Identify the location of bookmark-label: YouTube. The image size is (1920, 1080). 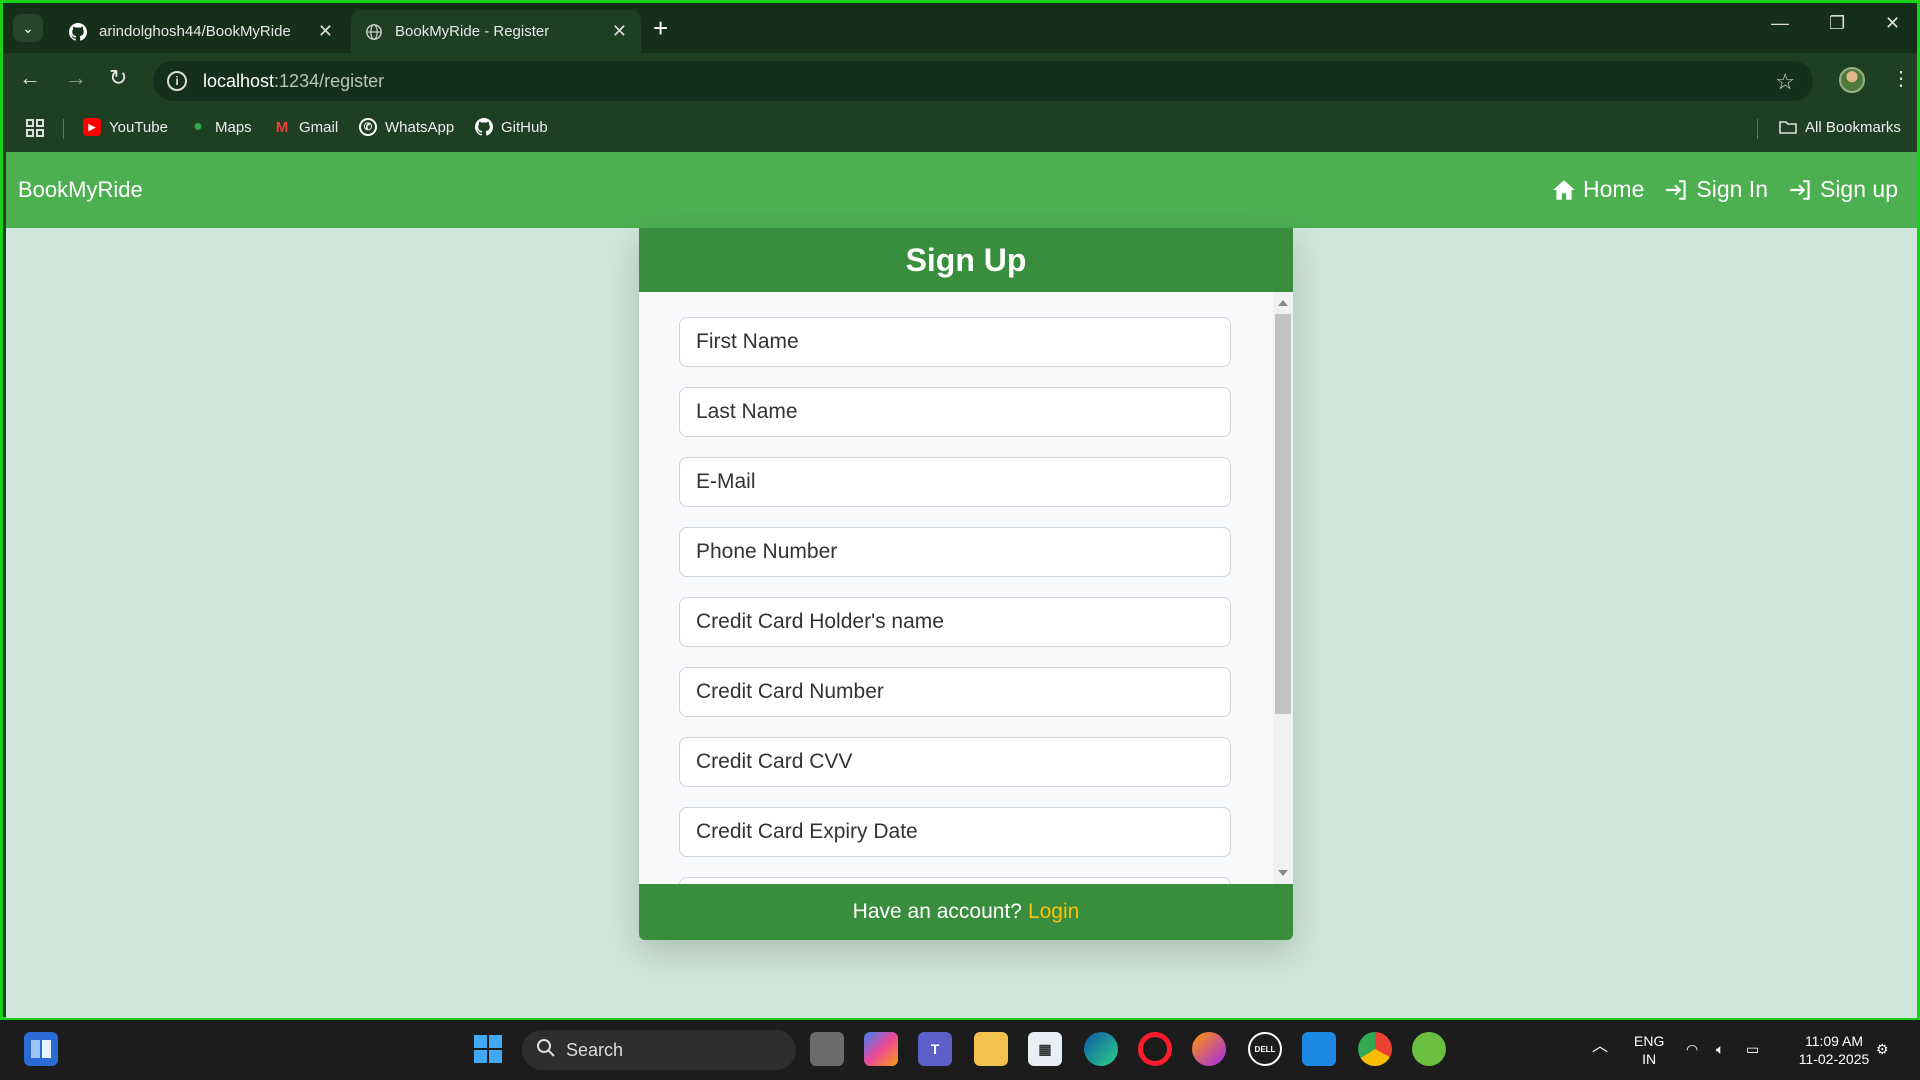
(138, 127).